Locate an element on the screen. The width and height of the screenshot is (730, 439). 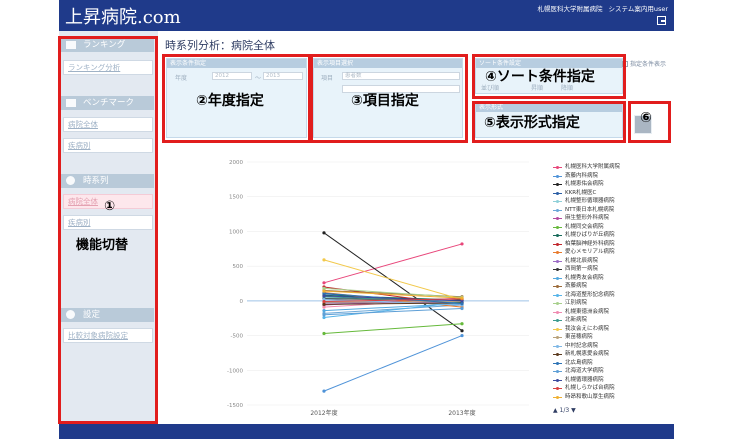
legend-item: 札幌北辰病院 is located at coordinates (608, 261).